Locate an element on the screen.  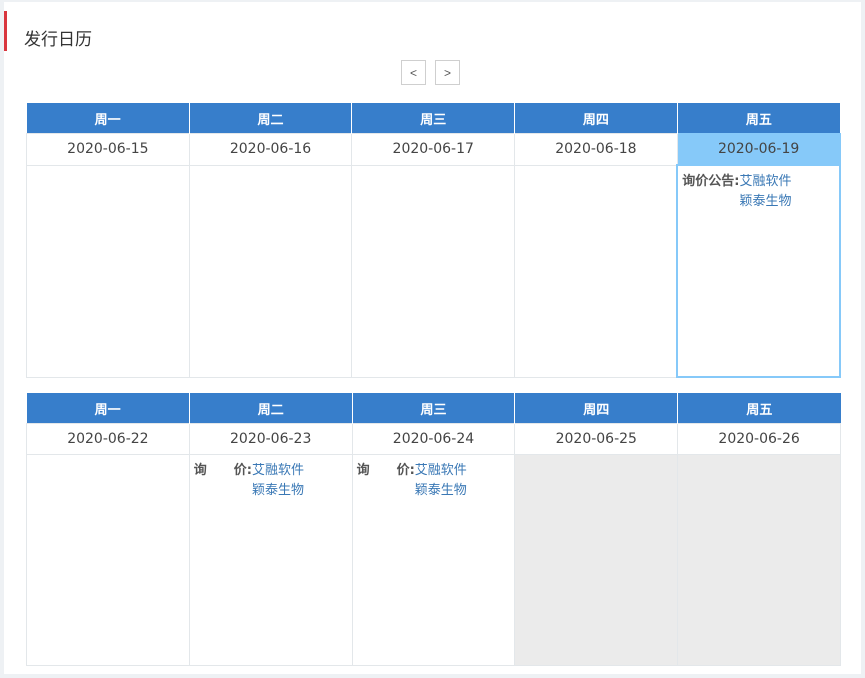
event-type-label: 询价公告: is located at coordinates (711, 181).